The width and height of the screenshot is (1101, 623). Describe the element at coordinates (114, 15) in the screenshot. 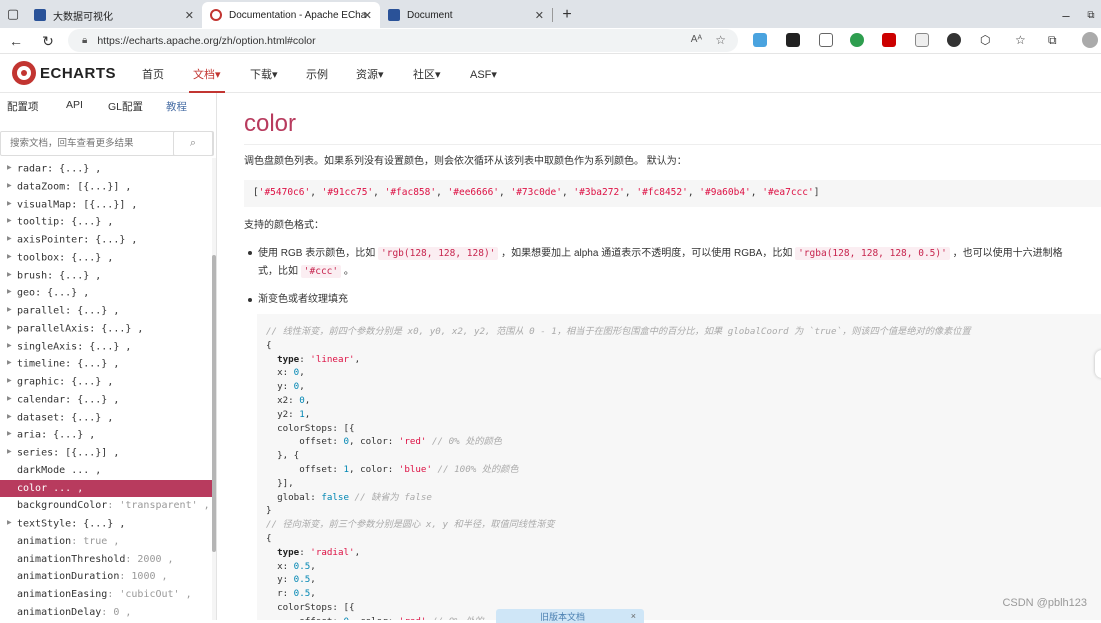

I see `browser-tab-bigdata: 大数据可视化 ✕` at that location.